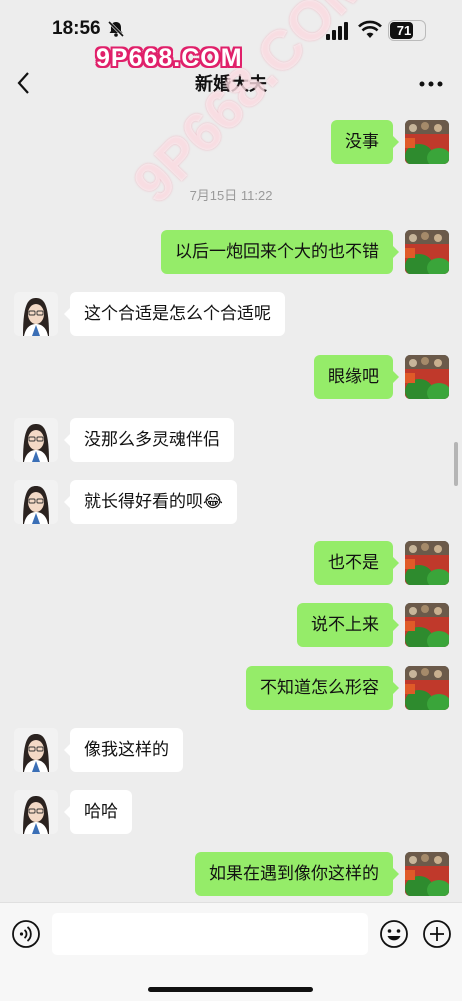 This screenshot has width=462, height=1001. I want to click on voice-icon, so click(26, 934).